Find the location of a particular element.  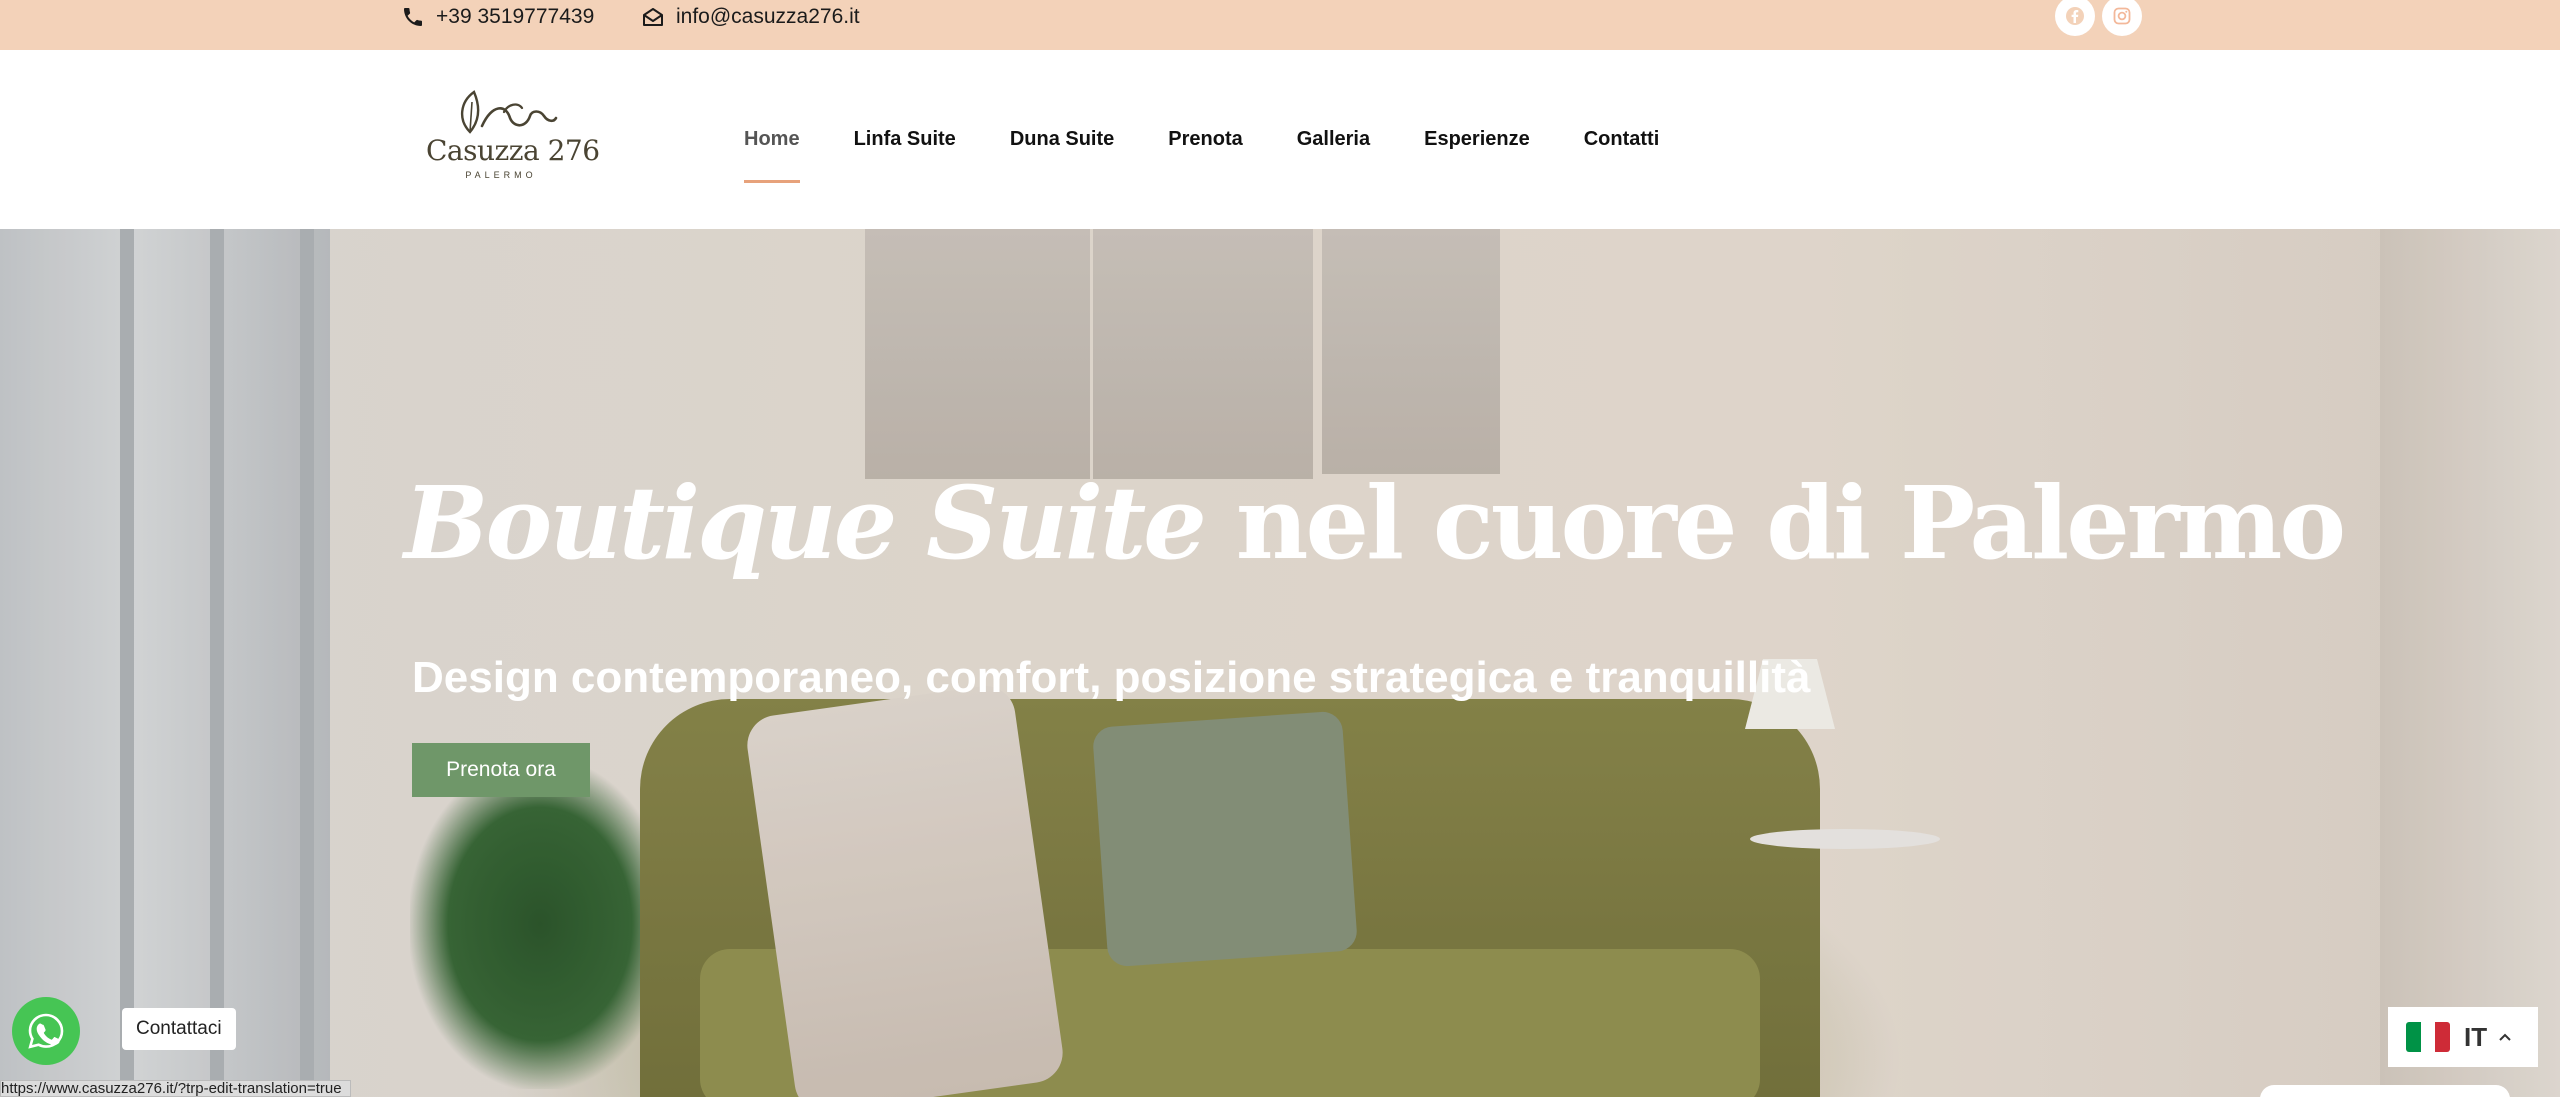

email-address: info@casuzza276.it is located at coordinates (768, 16).